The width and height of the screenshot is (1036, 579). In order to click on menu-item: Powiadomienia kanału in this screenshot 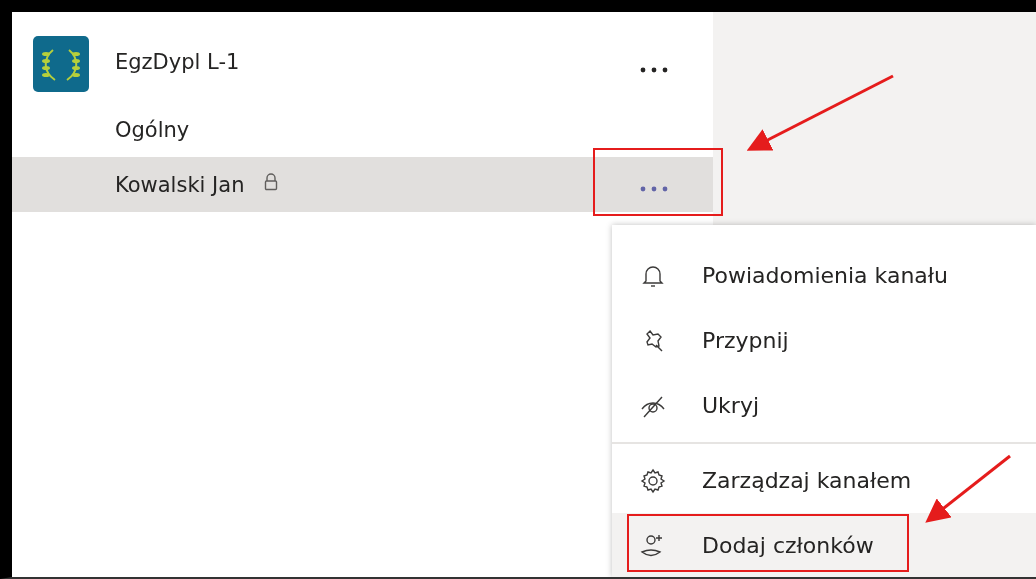, I will do `click(824, 275)`.